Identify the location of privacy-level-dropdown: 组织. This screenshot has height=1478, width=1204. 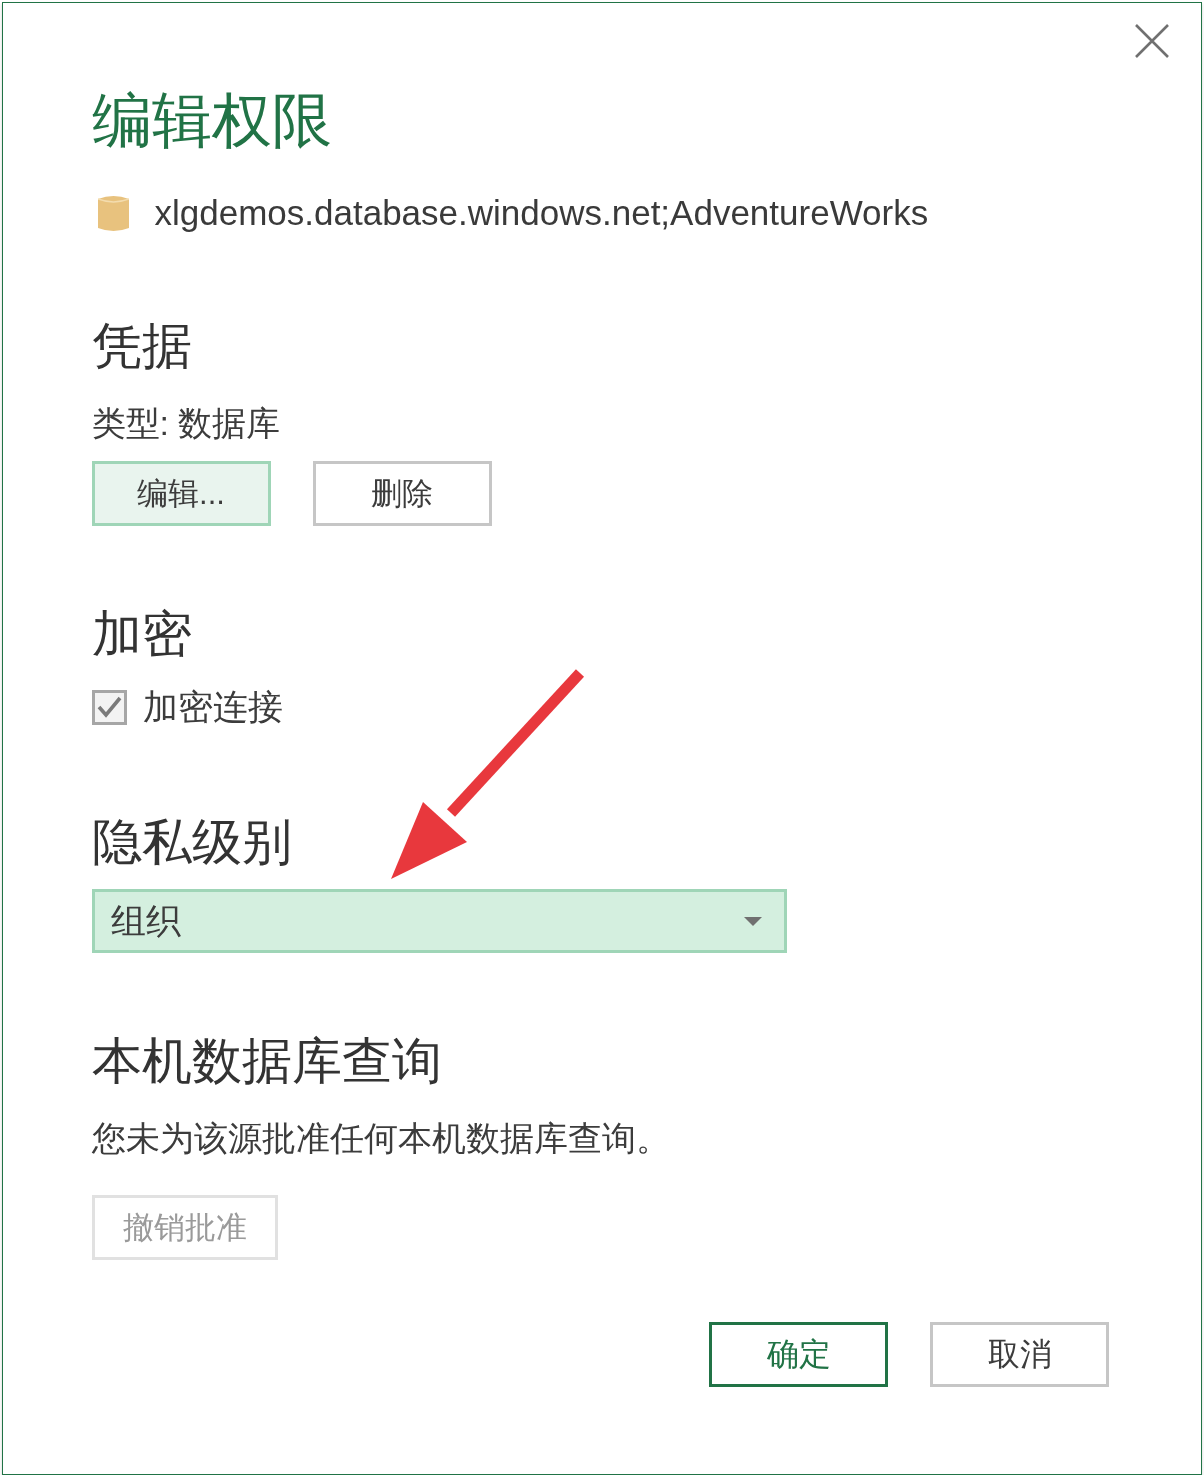
(439, 921).